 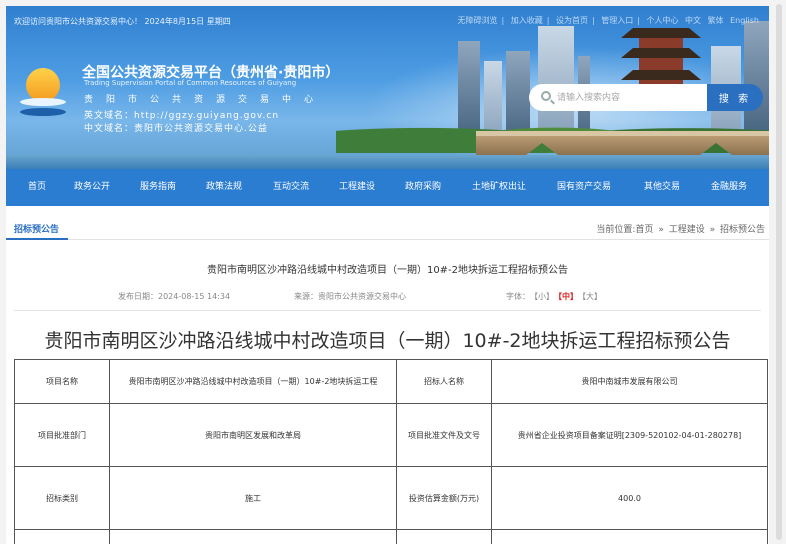 I want to click on top-link: 设为首页, so click(x=572, y=20).